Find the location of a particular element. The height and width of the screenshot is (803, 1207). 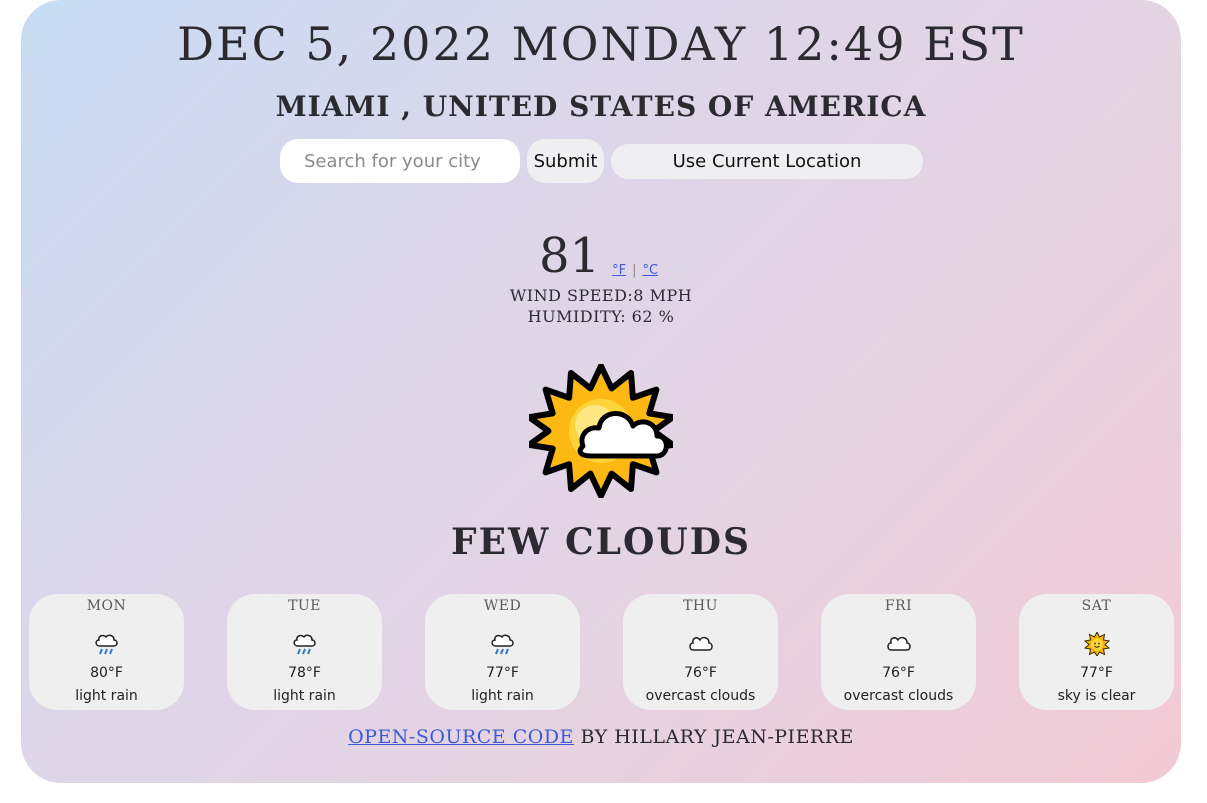

use-current-location-button: Use Current Location is located at coordinates (767, 161).